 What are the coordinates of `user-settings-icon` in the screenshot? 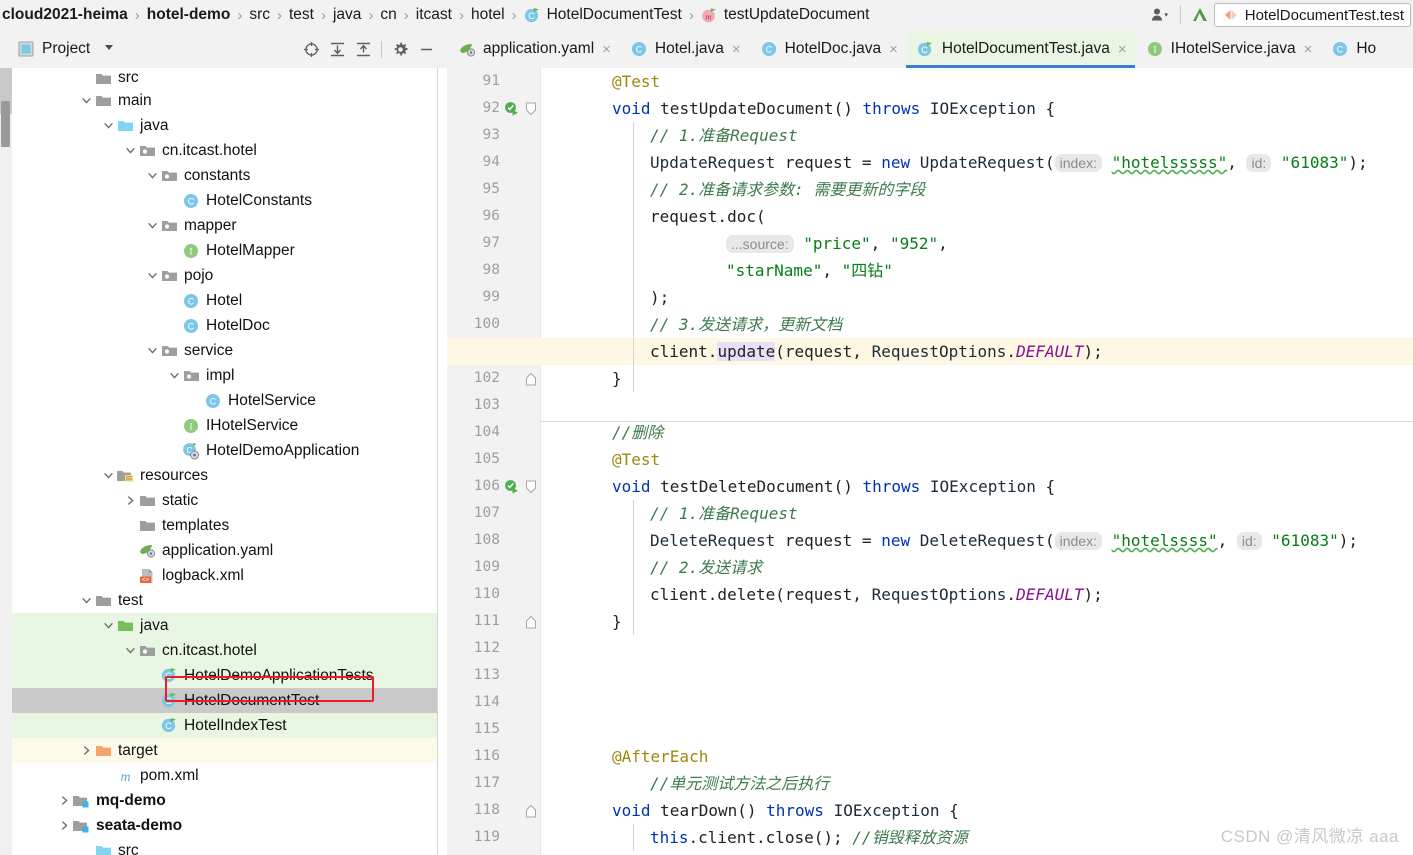 It's located at (1161, 15).